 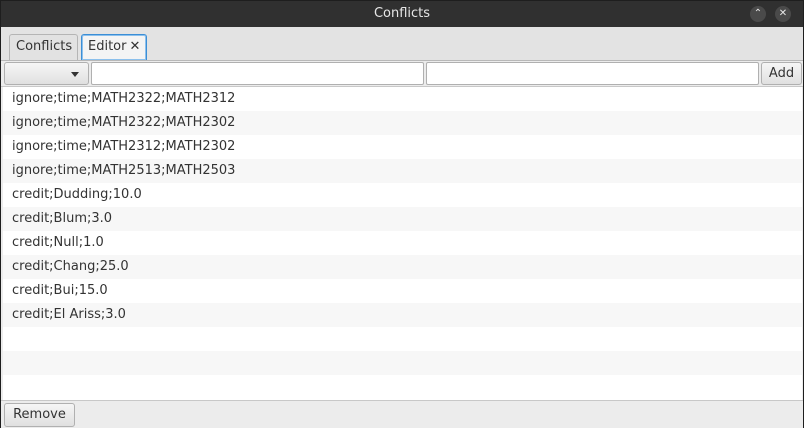 I want to click on tab-label: Conflicts, so click(x=44, y=46).